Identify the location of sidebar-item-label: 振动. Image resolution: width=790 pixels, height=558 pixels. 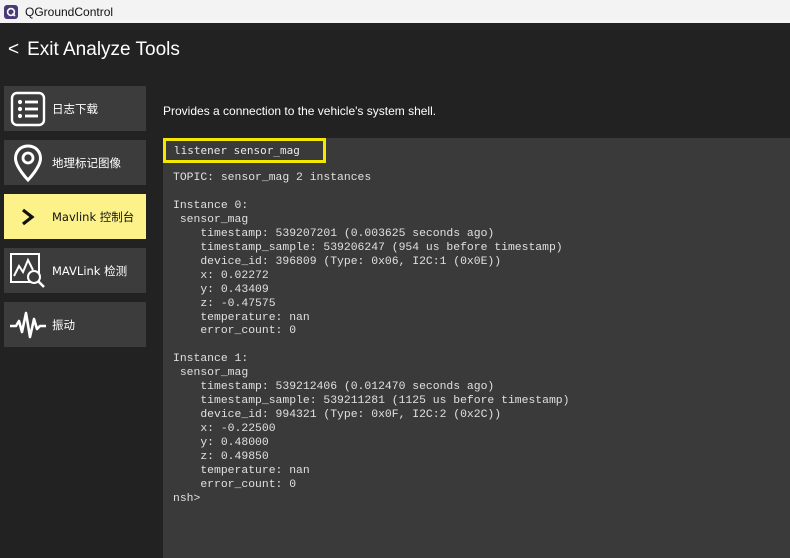
(63, 324).